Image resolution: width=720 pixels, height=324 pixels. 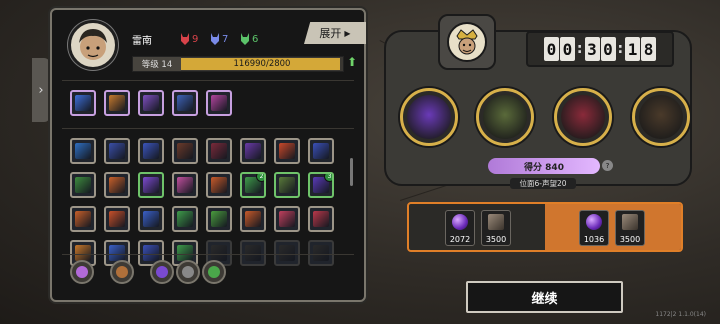 I want to click on orange-slash-icon, so click(x=83, y=219).